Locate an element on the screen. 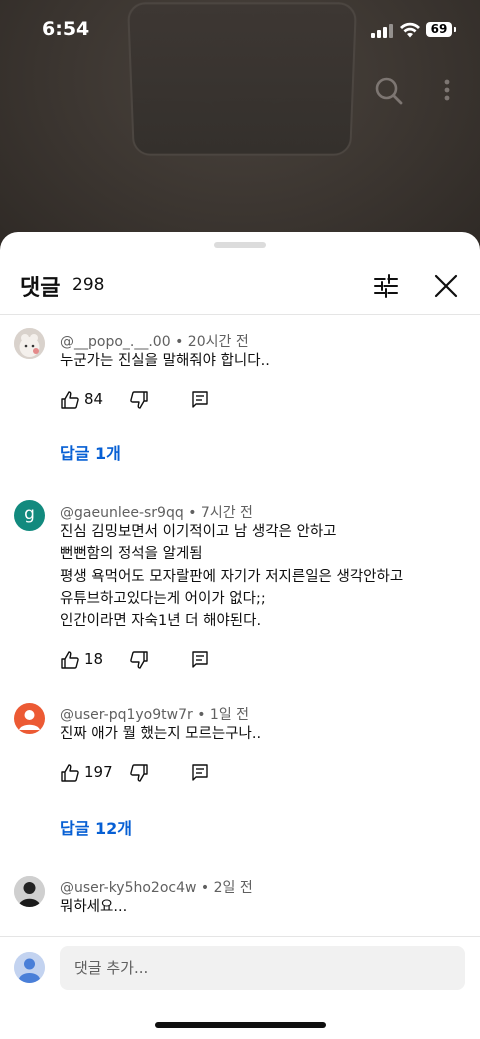 This screenshot has height=1039, width=480. comment-author: @user-ky5ho2oc4w is located at coordinates (128, 888).